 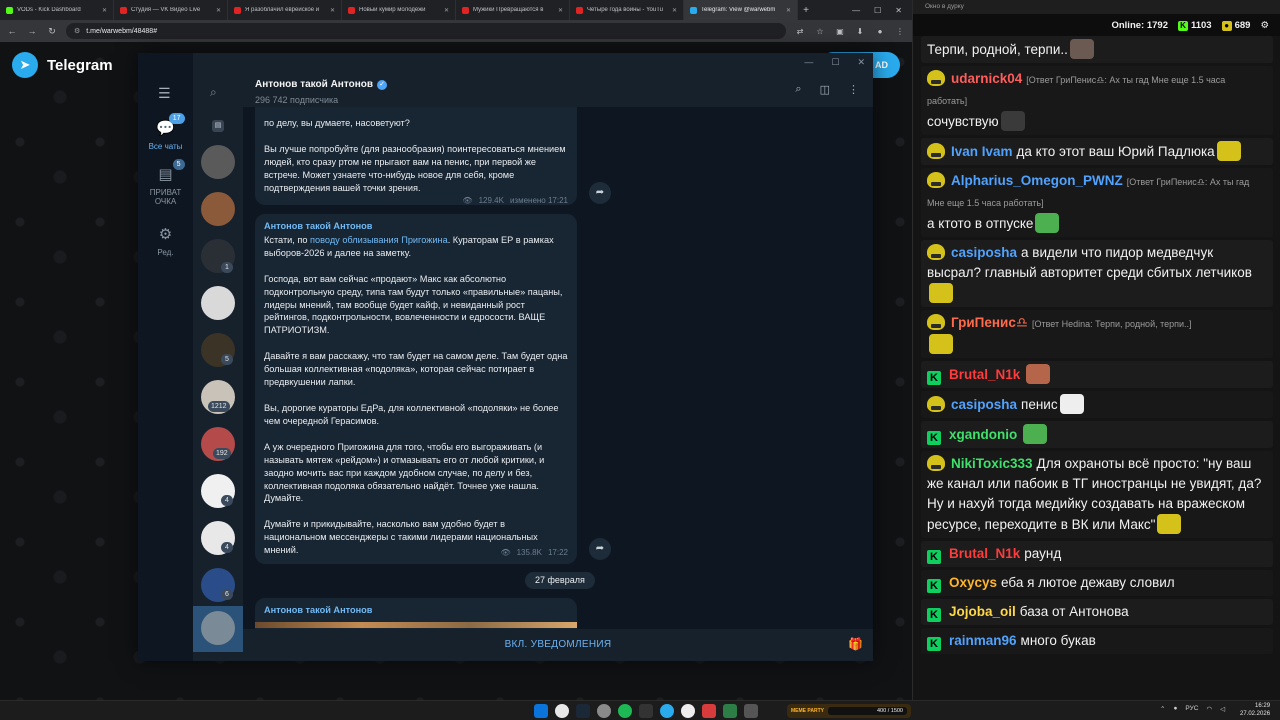 What do you see at coordinates (1058, 640) in the screenshot?
I see `chat-text: много букав` at bounding box center [1058, 640].